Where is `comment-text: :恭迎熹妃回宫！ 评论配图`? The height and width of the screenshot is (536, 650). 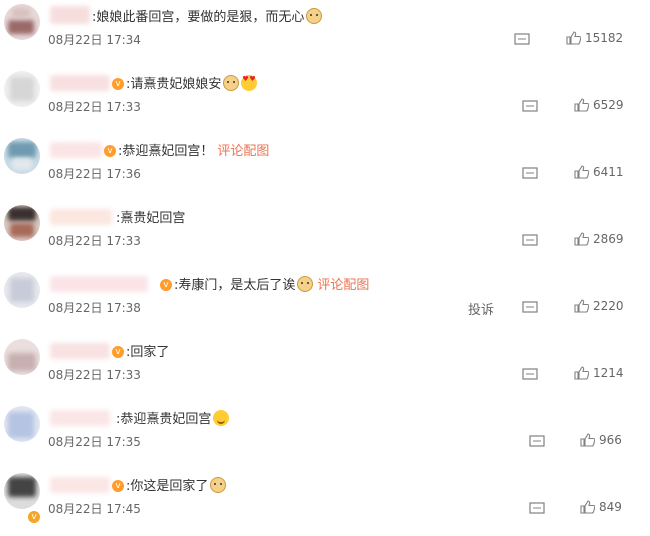 comment-text: :恭迎熹妃回宫！ 评论配图 is located at coordinates (194, 151).